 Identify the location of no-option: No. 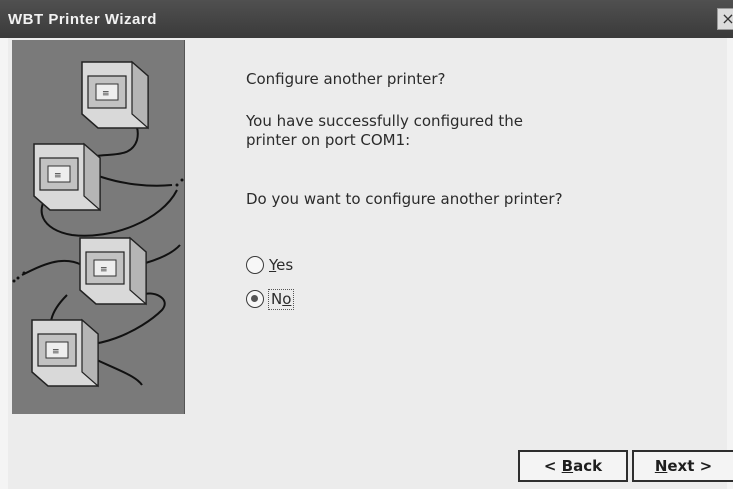
(270, 299).